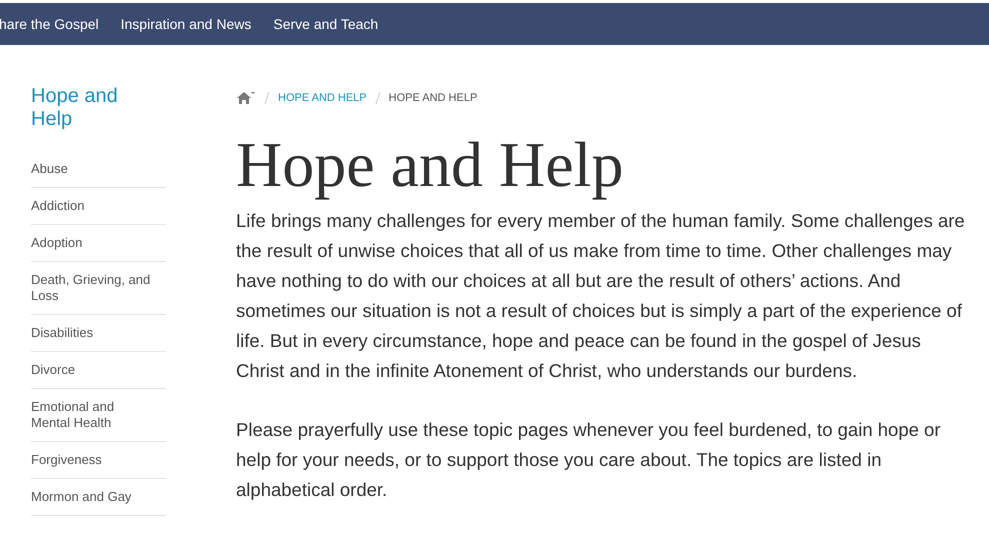 Image resolution: width=989 pixels, height=551 pixels. Describe the element at coordinates (93, 460) in the screenshot. I see `sidebar-link: Forgiveness` at that location.